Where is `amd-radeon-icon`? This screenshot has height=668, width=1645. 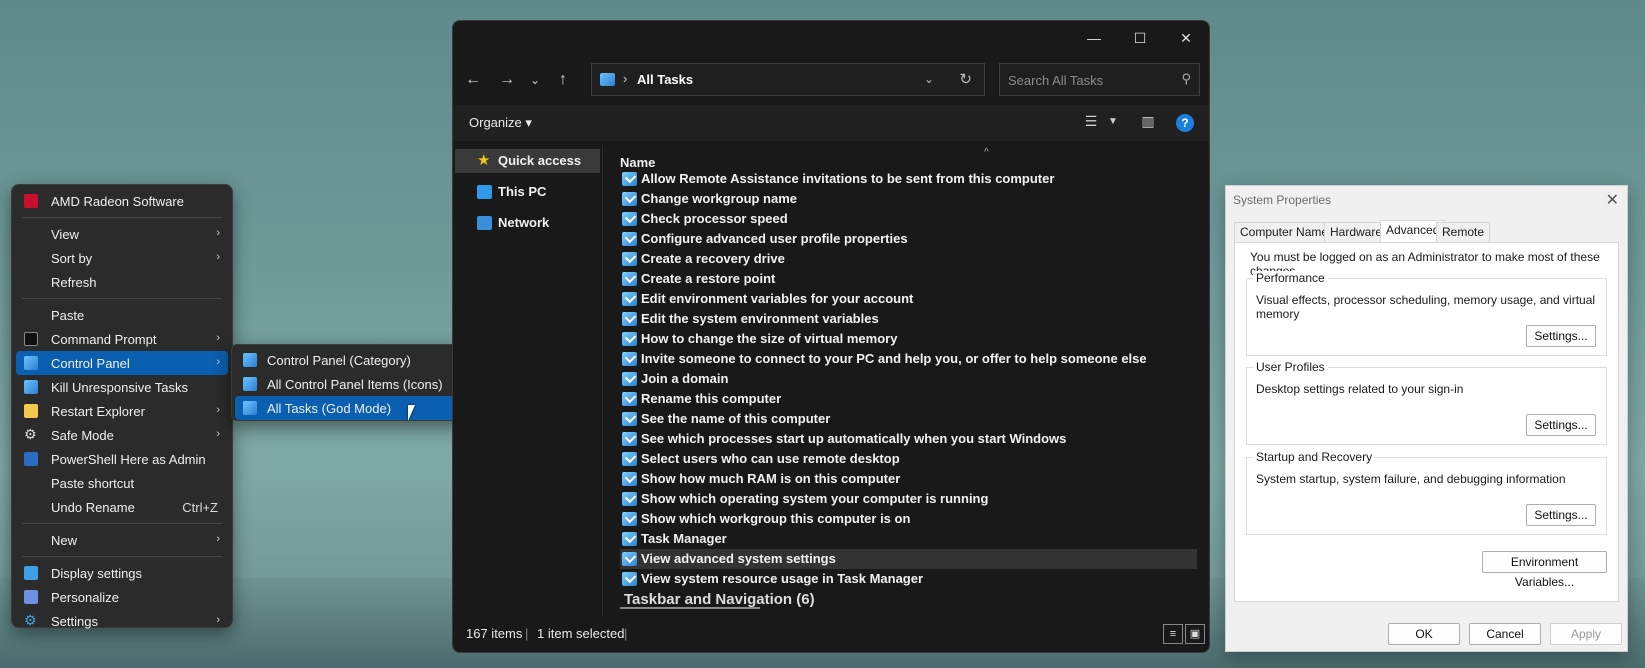 amd-radeon-icon is located at coordinates (31, 201).